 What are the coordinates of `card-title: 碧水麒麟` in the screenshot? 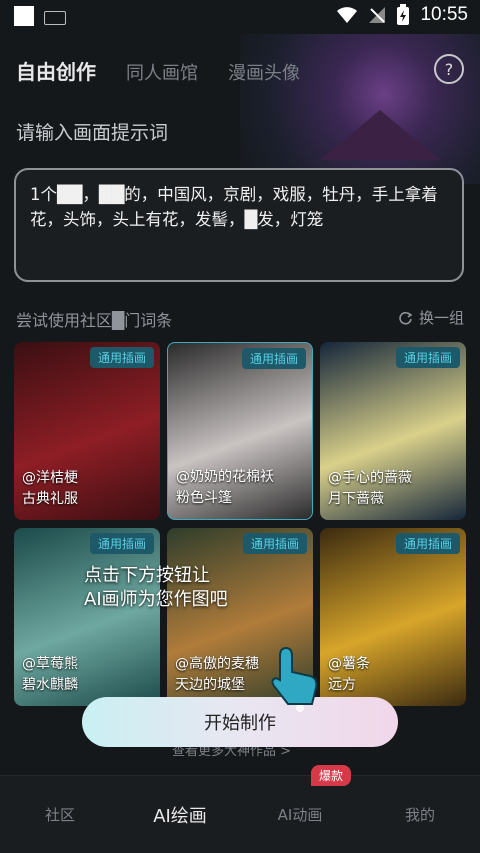 It's located at (50, 685).